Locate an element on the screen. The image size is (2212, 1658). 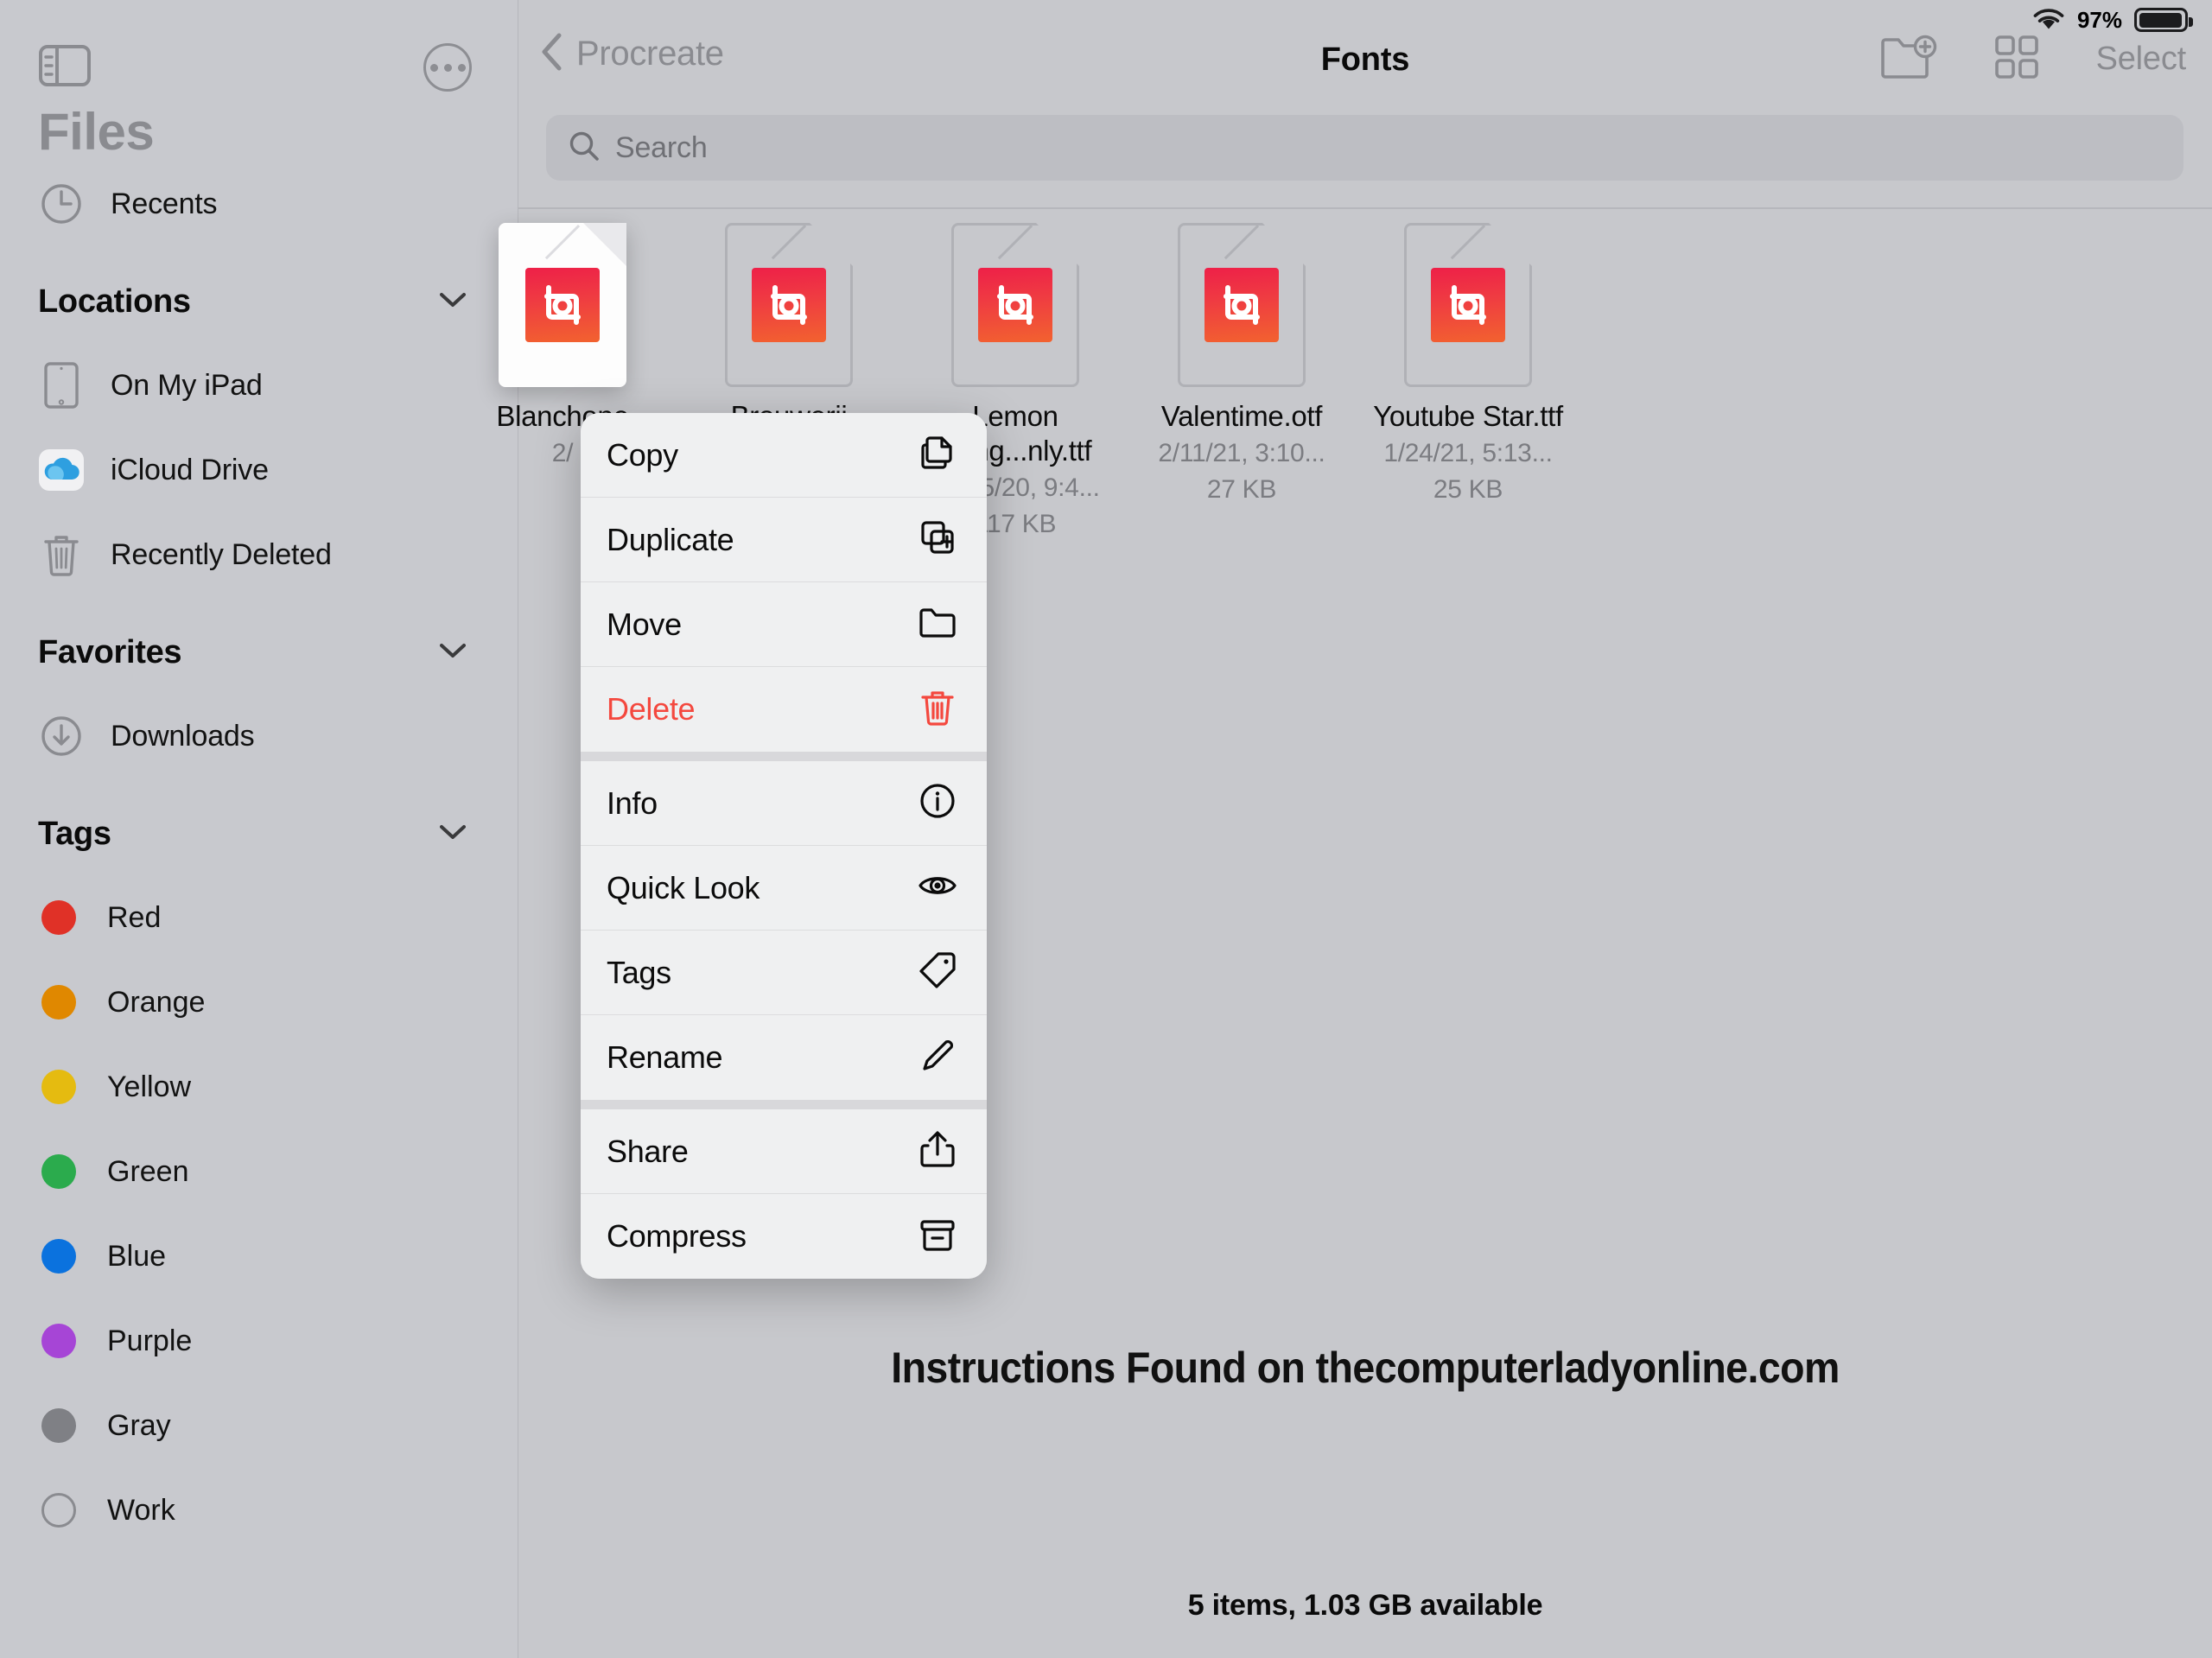
search-input: Search is located at coordinates (1364, 148).